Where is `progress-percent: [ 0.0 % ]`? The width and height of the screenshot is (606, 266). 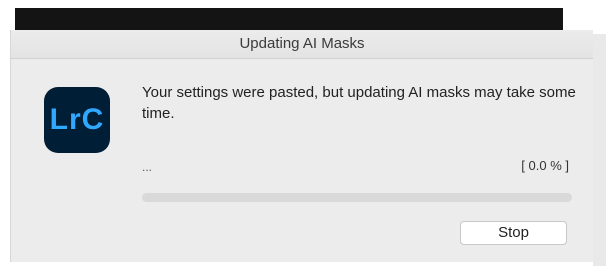 progress-percent: [ 0.0 % ] is located at coordinates (545, 165).